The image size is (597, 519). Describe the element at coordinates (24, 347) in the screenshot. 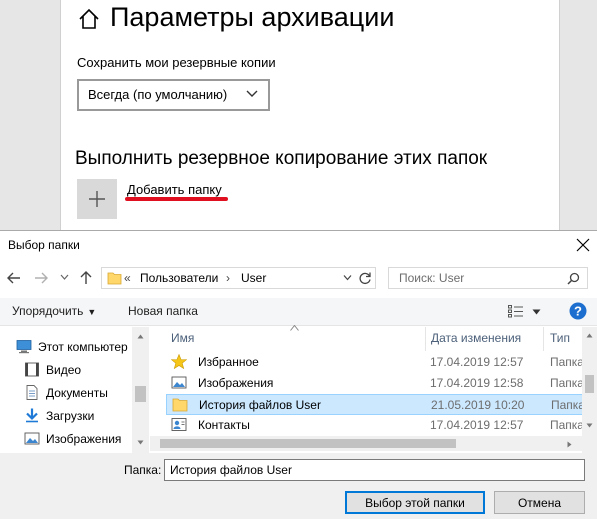

I see `computer-icon` at that location.